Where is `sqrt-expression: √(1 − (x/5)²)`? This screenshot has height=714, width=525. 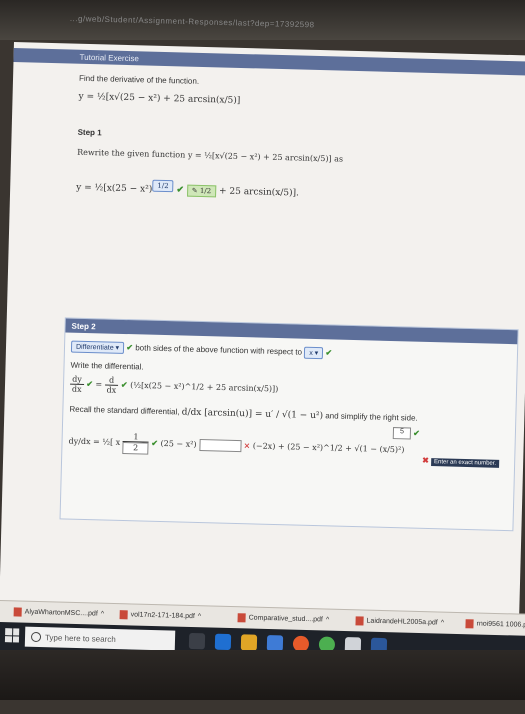 sqrt-expression: √(1 − (x/5)²) is located at coordinates (379, 449).